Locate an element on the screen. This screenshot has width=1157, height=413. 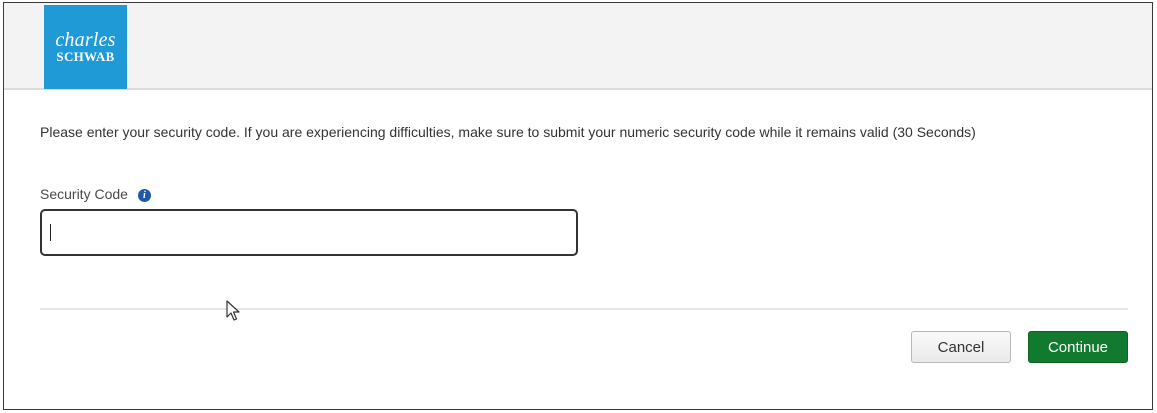
text-caret is located at coordinates (50, 232).